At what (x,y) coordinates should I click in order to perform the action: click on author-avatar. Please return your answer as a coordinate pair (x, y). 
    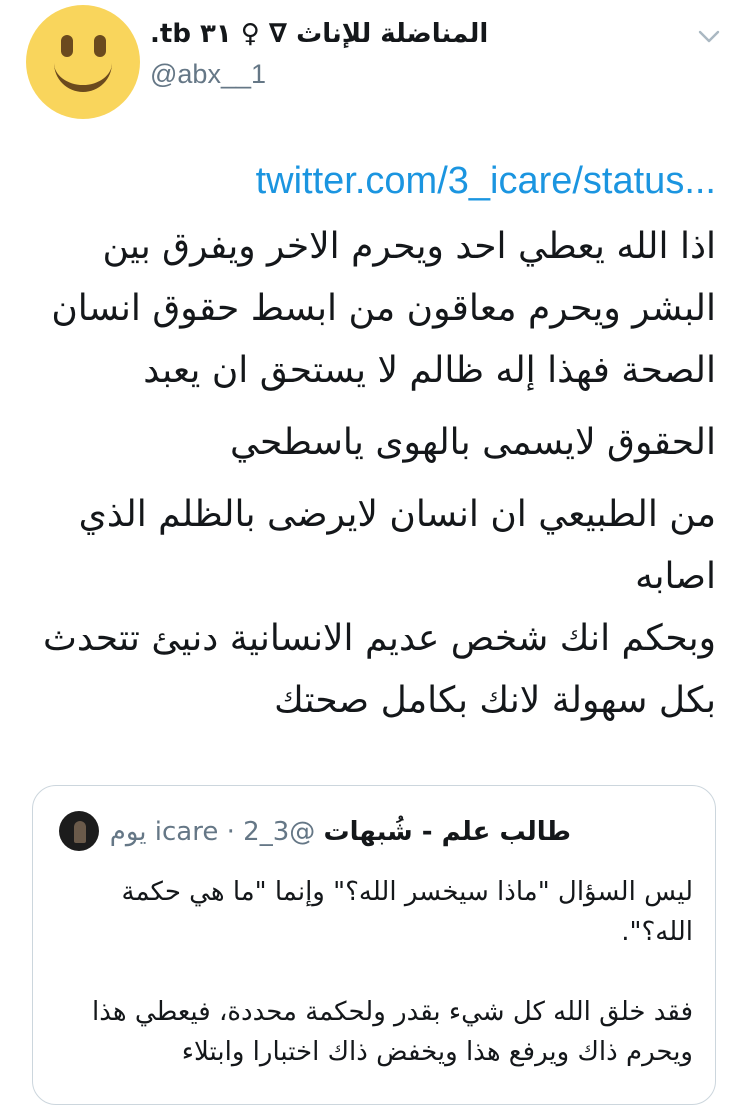
    Looking at the image, I should click on (83, 62).